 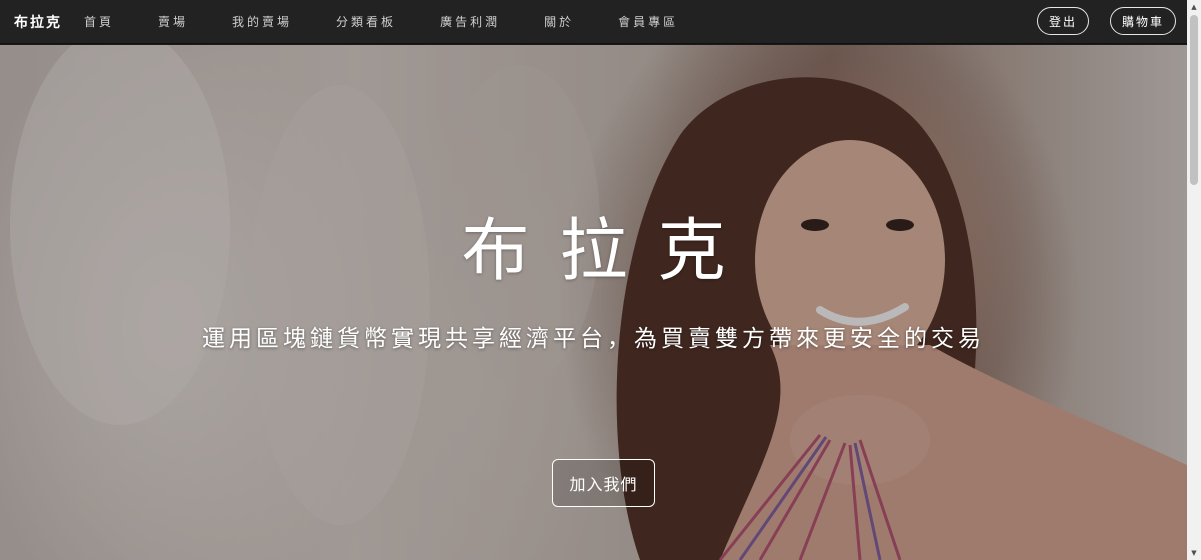 What do you see at coordinates (1062, 21) in the screenshot?
I see `logout-button: 登出` at bounding box center [1062, 21].